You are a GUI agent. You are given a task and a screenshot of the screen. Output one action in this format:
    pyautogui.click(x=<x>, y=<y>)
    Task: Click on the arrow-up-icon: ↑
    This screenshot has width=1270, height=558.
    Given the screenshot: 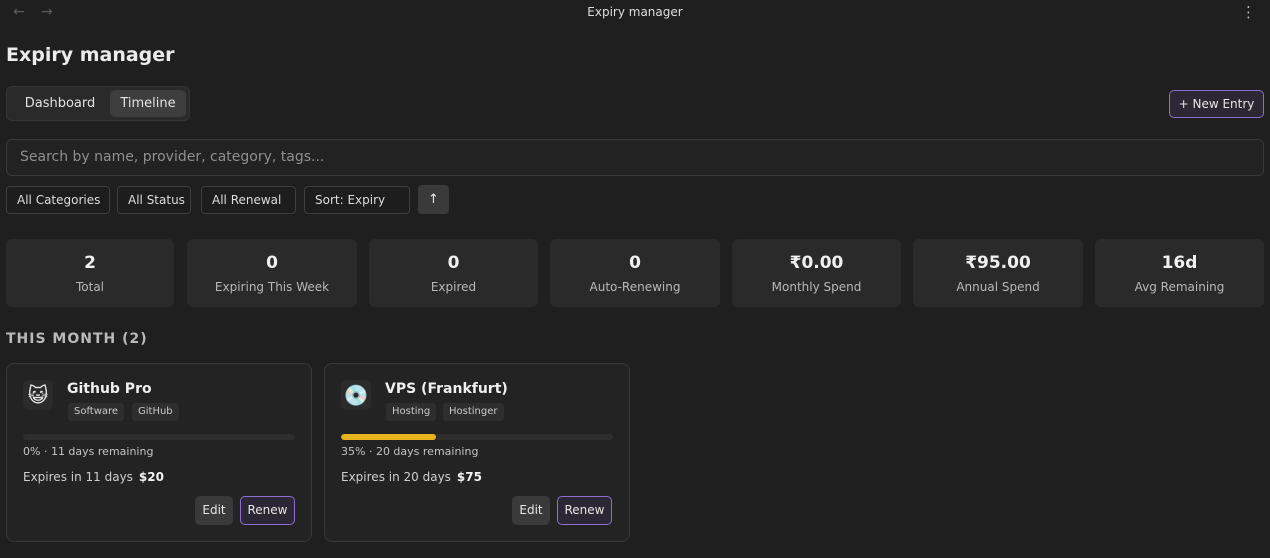 What is the action you would take?
    pyautogui.click(x=433, y=199)
    